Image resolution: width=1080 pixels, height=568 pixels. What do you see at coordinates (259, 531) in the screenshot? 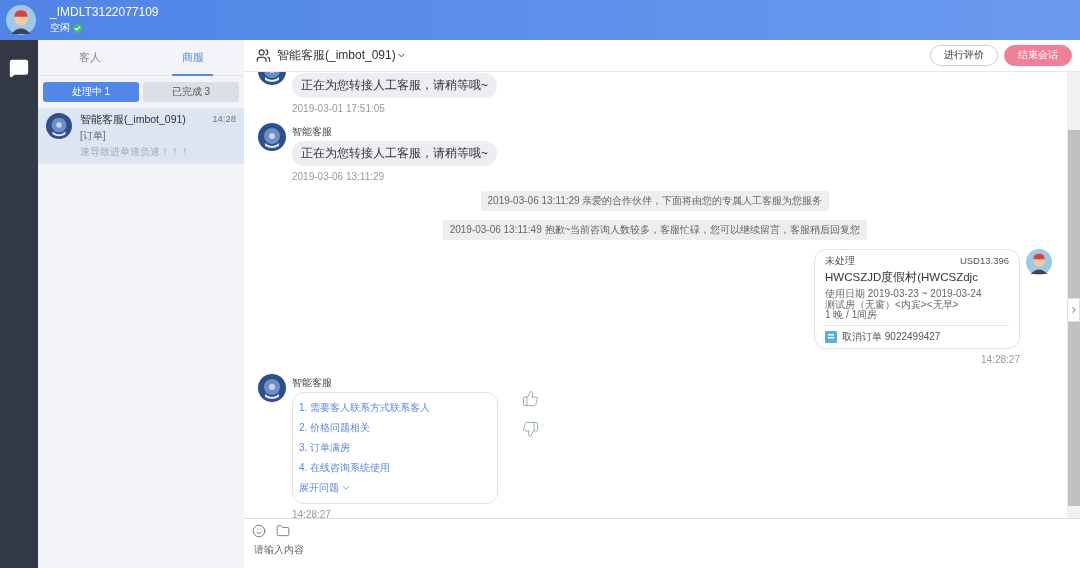
I see `emoji-icon` at bounding box center [259, 531].